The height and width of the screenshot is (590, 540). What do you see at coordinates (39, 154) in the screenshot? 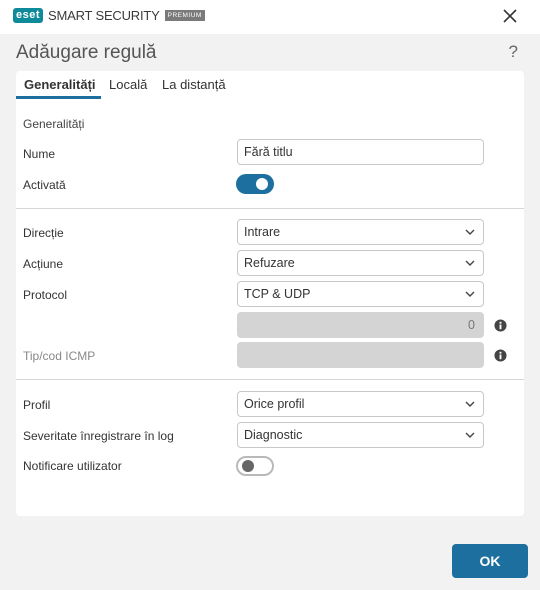
I see `name-label: Nume` at bounding box center [39, 154].